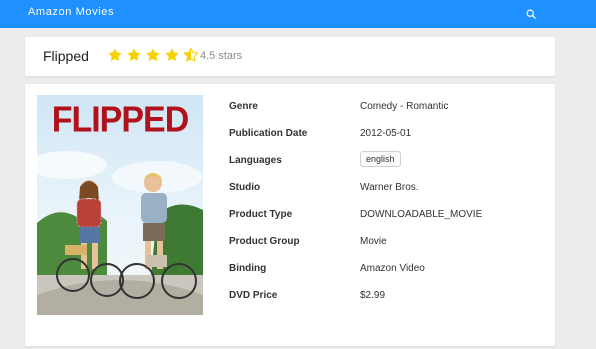  I want to click on property-row-product-type: Product Type DOWNLOADABLE_MOVIE, so click(389, 217).